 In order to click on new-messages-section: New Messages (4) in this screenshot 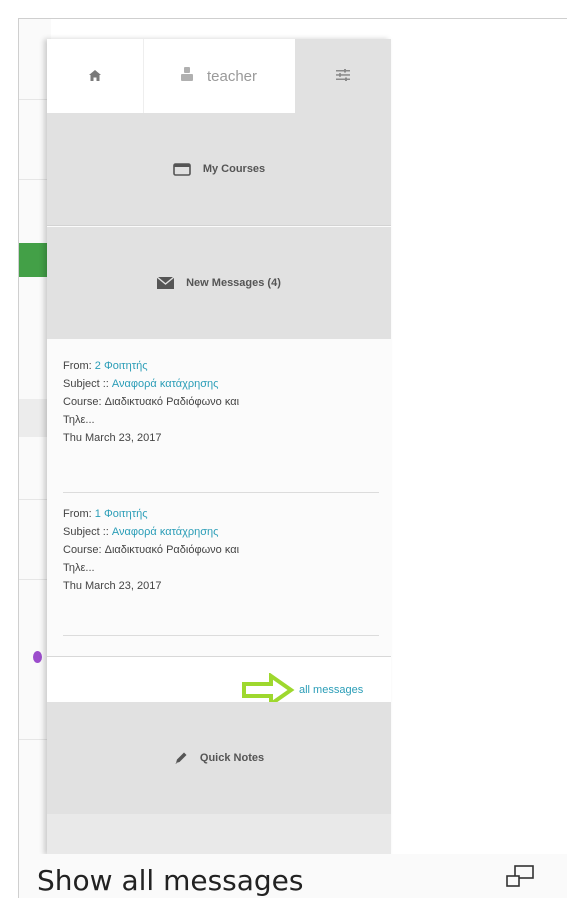, I will do `click(219, 283)`.